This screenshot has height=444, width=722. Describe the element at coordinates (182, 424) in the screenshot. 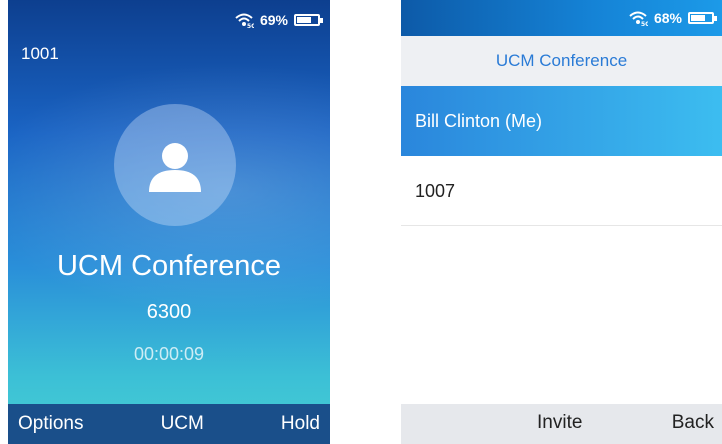

I see `ucm-softkey: UCM` at that location.